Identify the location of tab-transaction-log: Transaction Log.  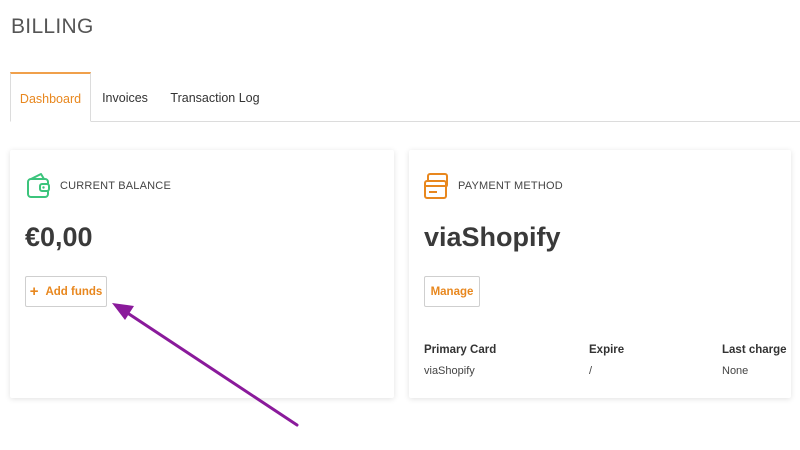
(215, 96).